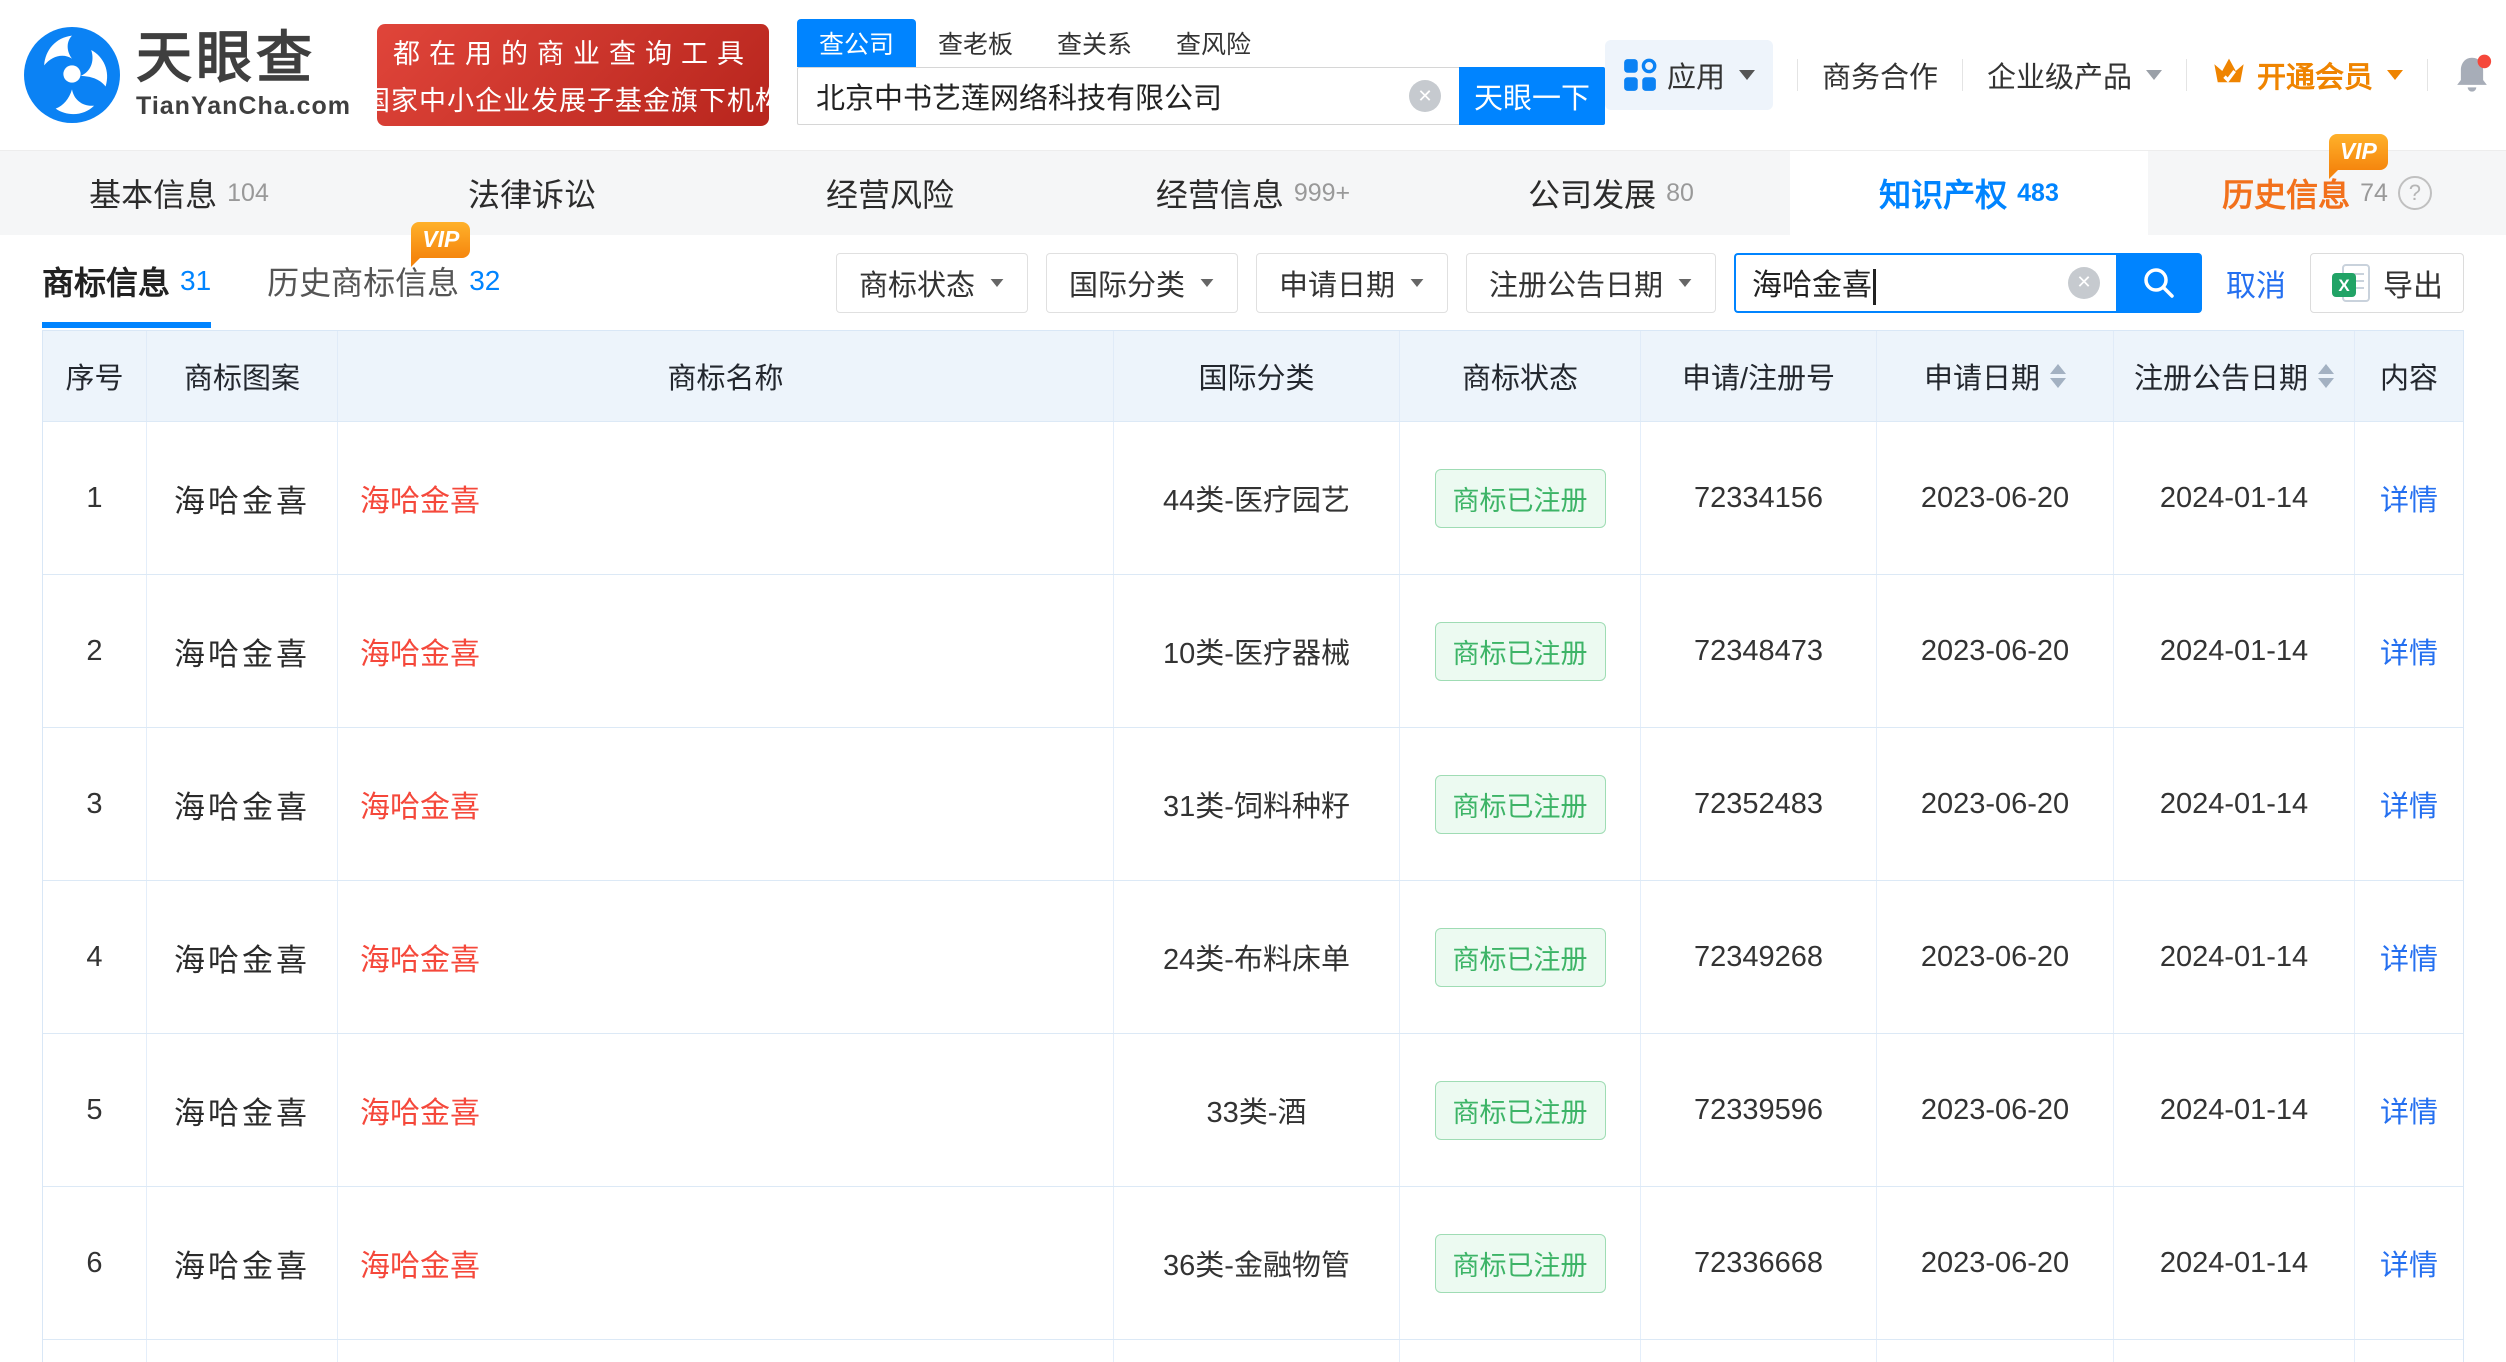 This screenshot has height=1362, width=2506. I want to click on search-tab-boss: 查老板, so click(975, 43).